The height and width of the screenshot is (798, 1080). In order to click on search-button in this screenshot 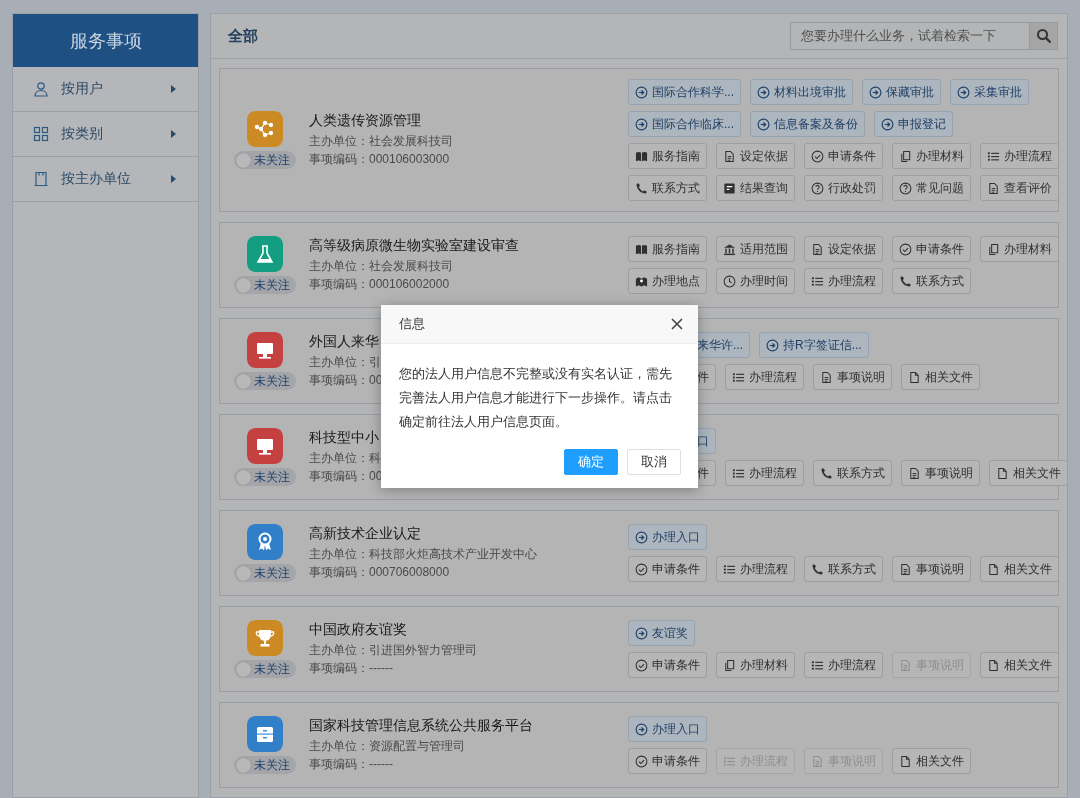, I will do `click(1044, 36)`.